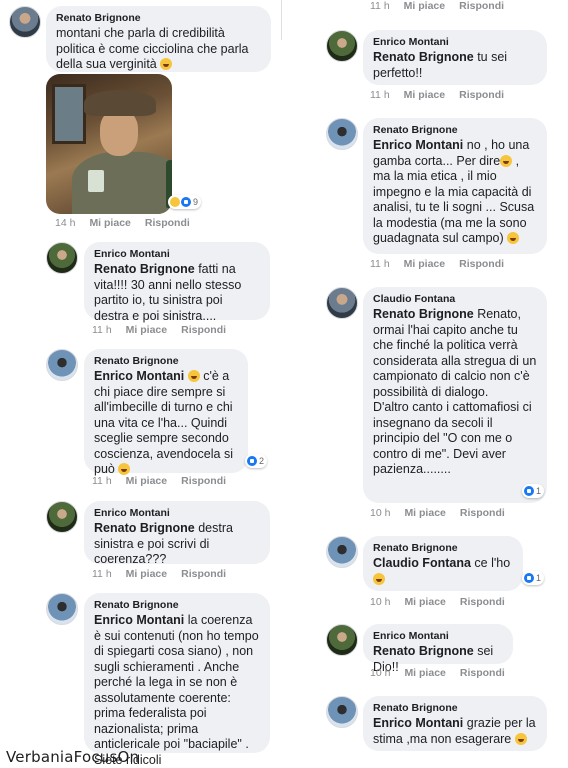  I want to click on comment-text: Renato Brignone tu sei perfetto!!, so click(455, 65).